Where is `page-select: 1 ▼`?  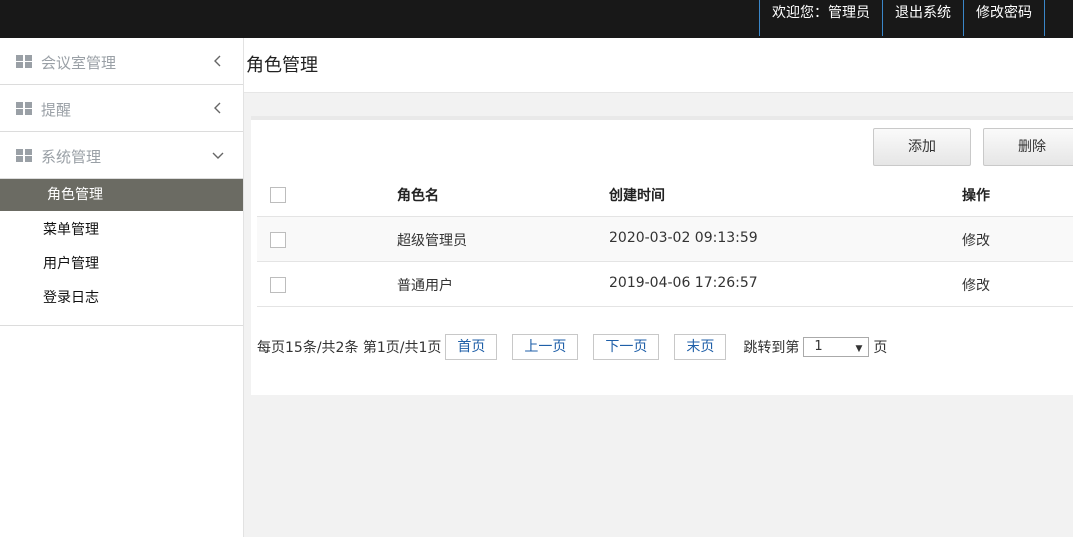 page-select: 1 ▼ is located at coordinates (836, 347).